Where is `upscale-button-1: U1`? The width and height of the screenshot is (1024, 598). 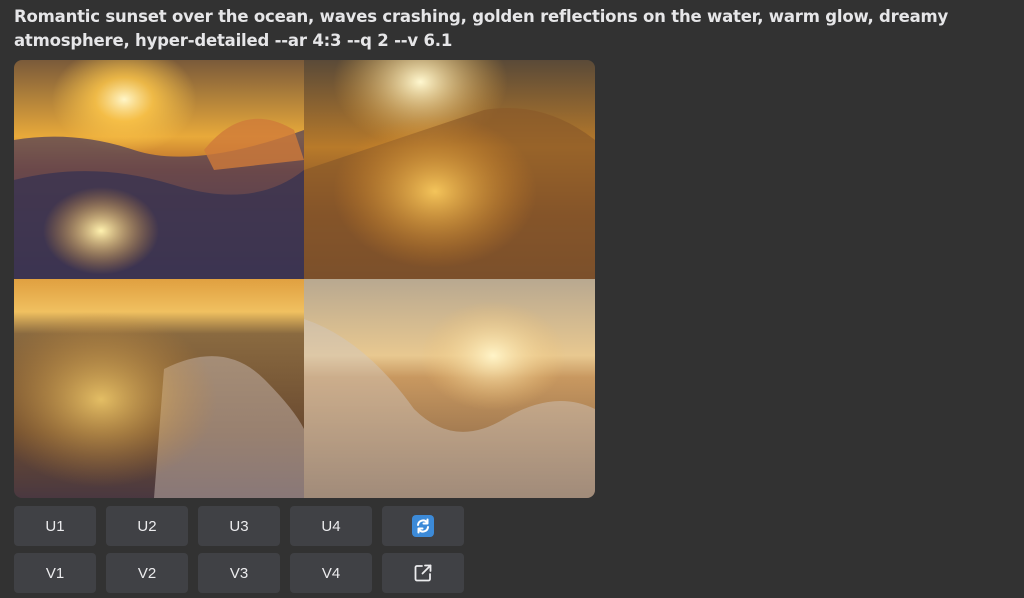
upscale-button-1: U1 is located at coordinates (55, 526).